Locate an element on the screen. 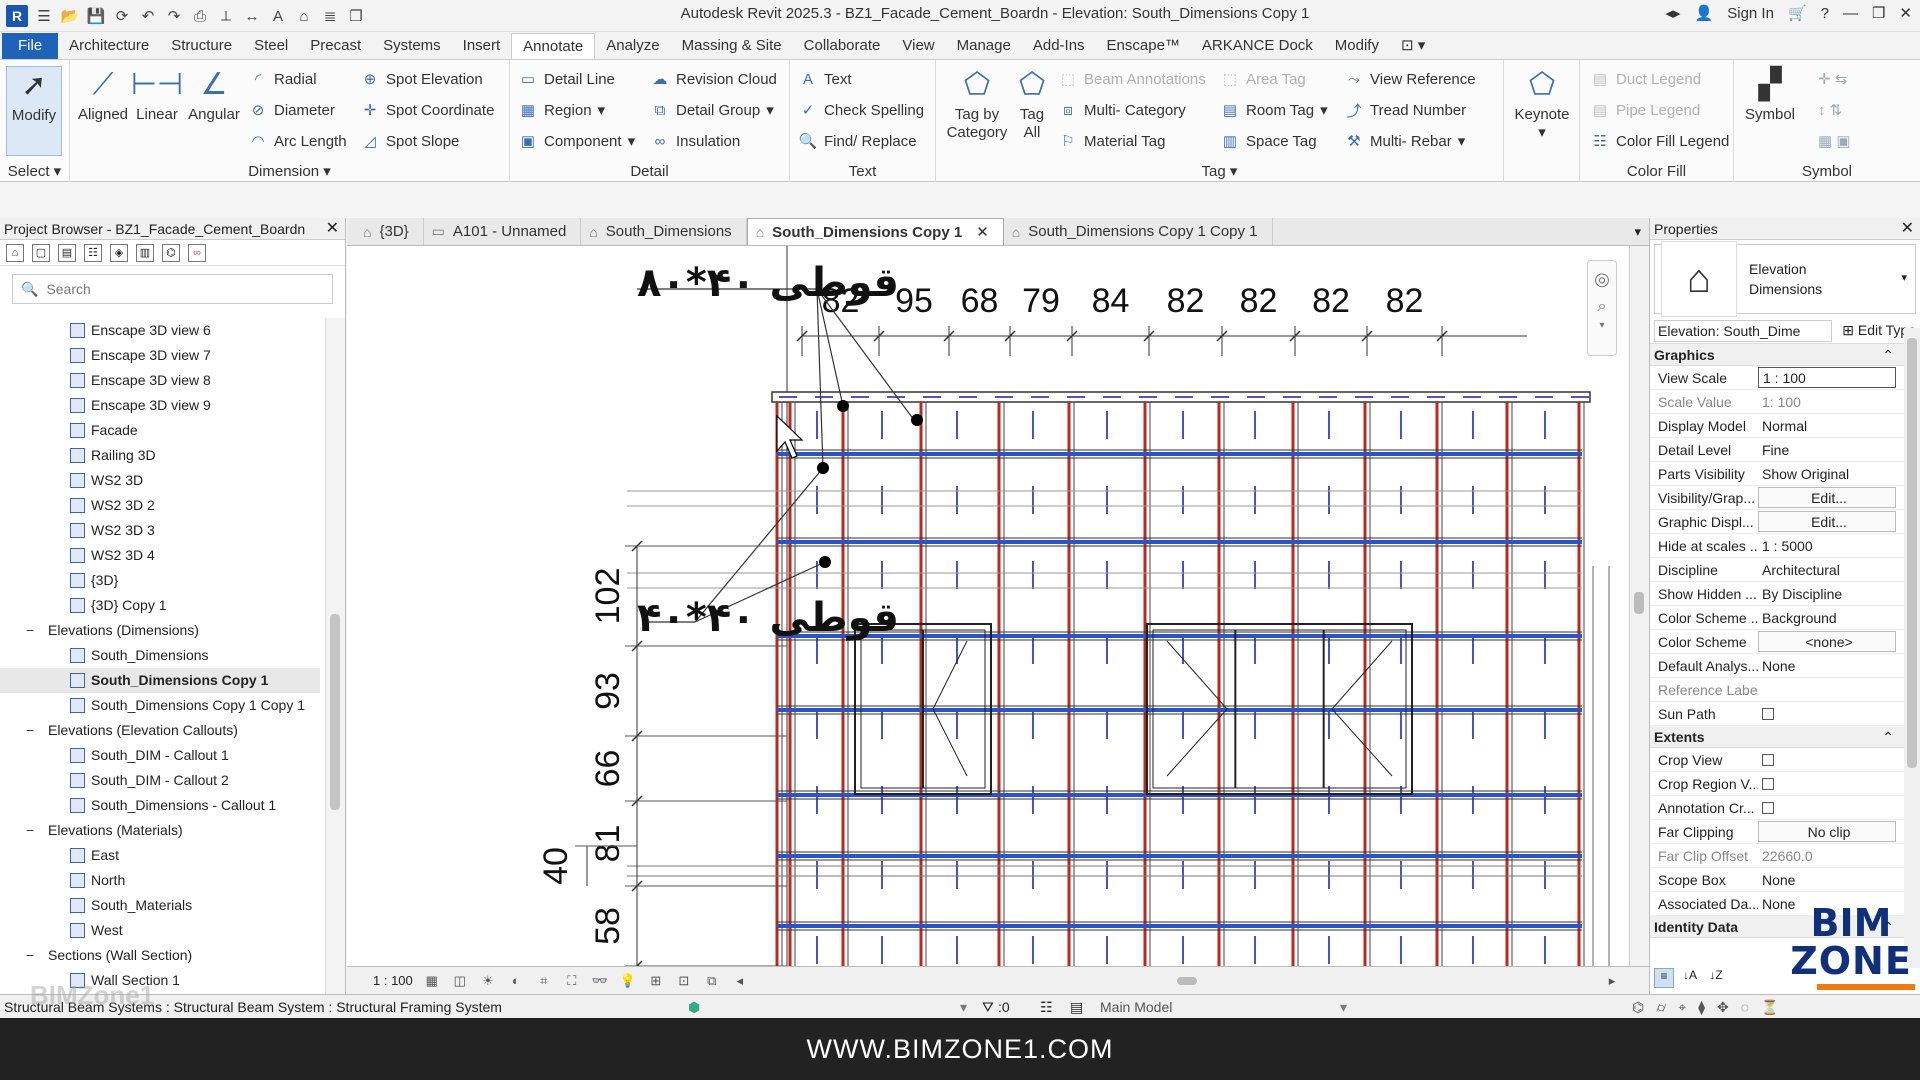  beam-annotations-button: ⬚ Beam Annotations is located at coordinates (1132, 79).